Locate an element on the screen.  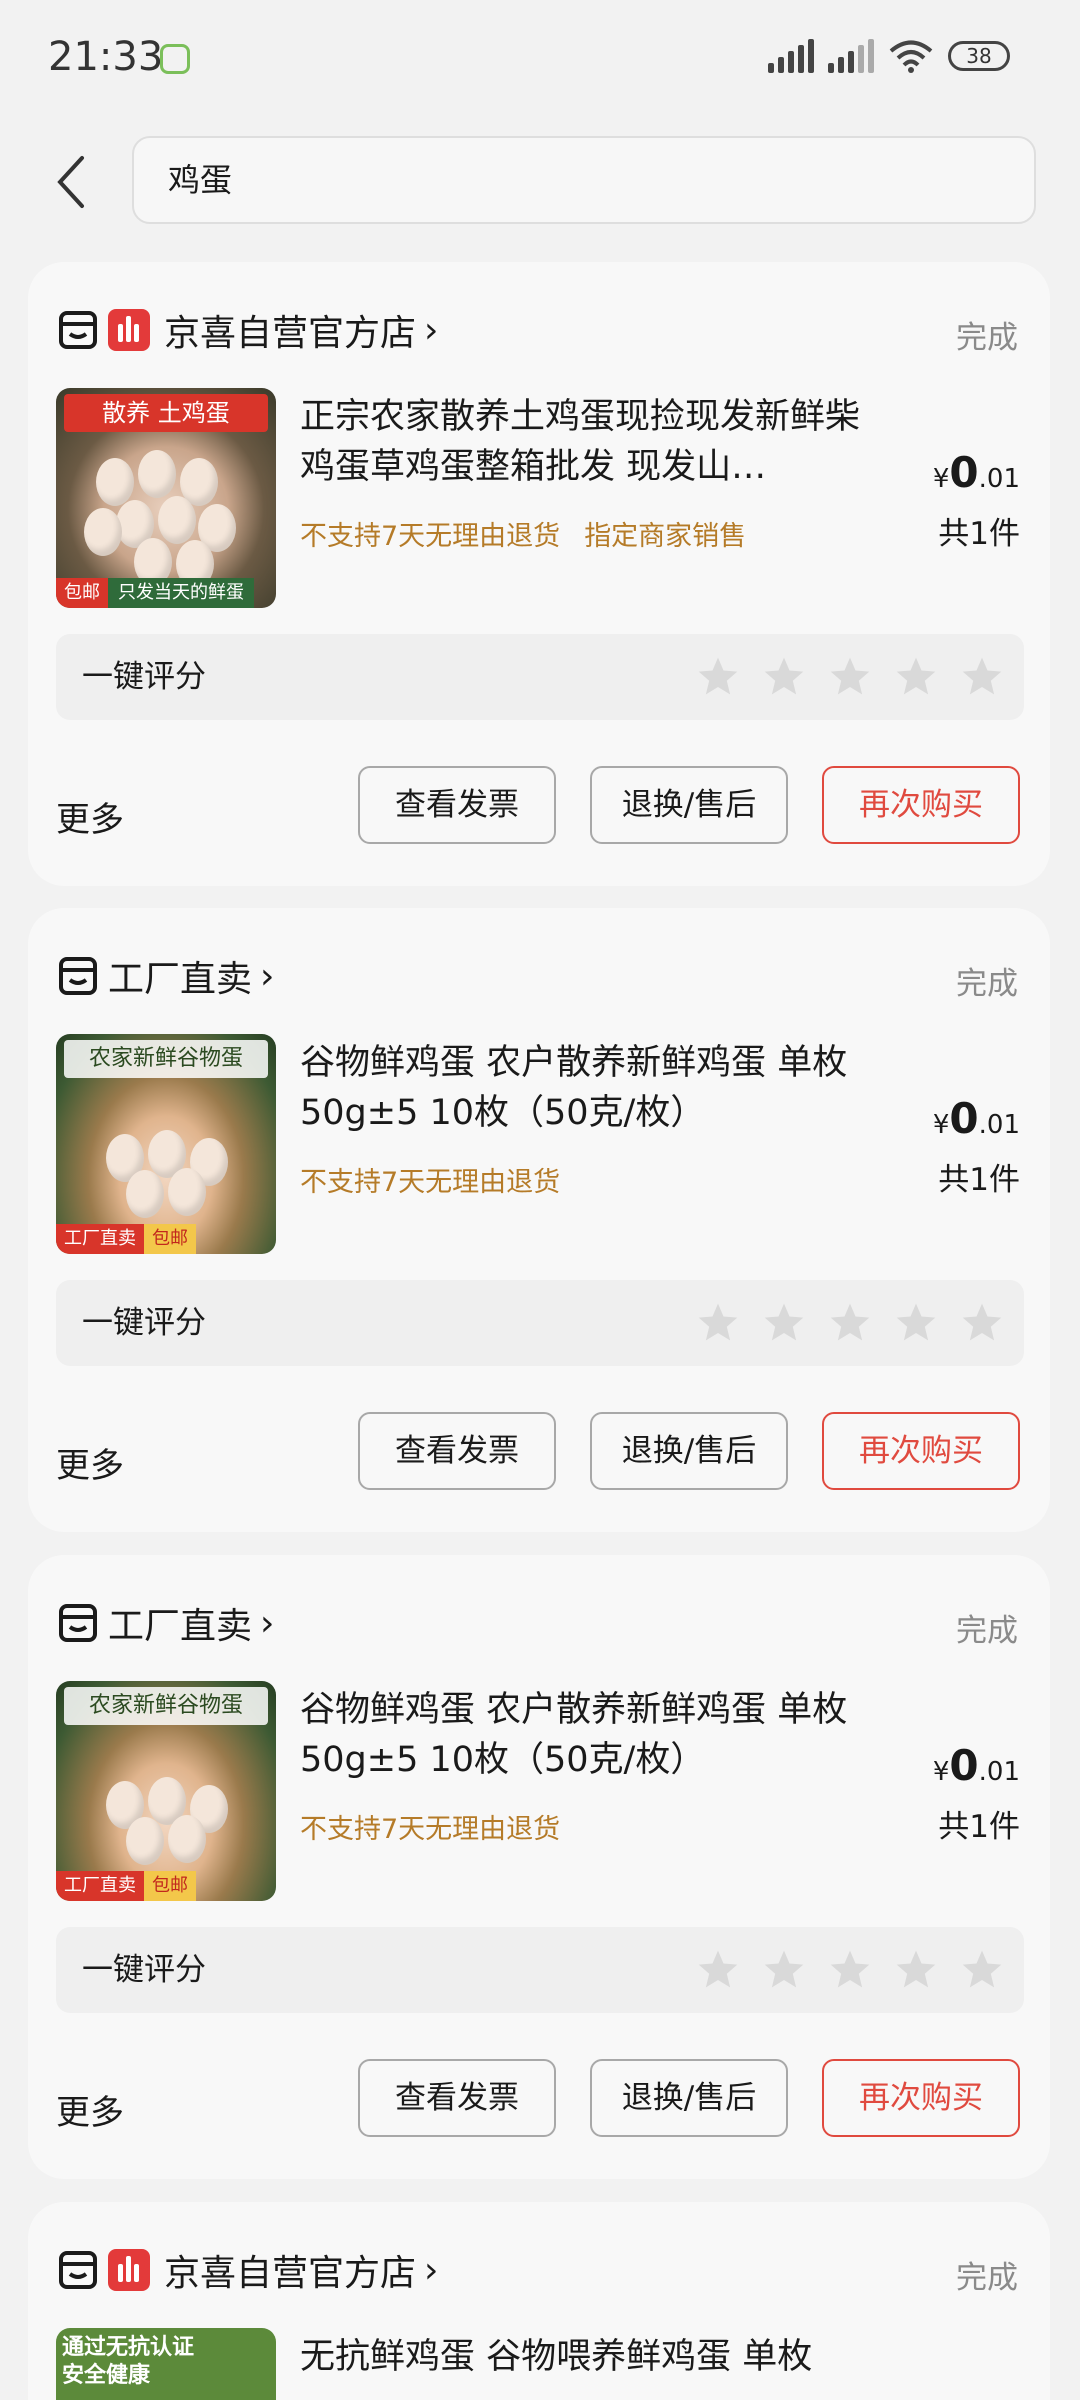
product-image: 通过无抗认证 安全健康 is located at coordinates (166, 2364).